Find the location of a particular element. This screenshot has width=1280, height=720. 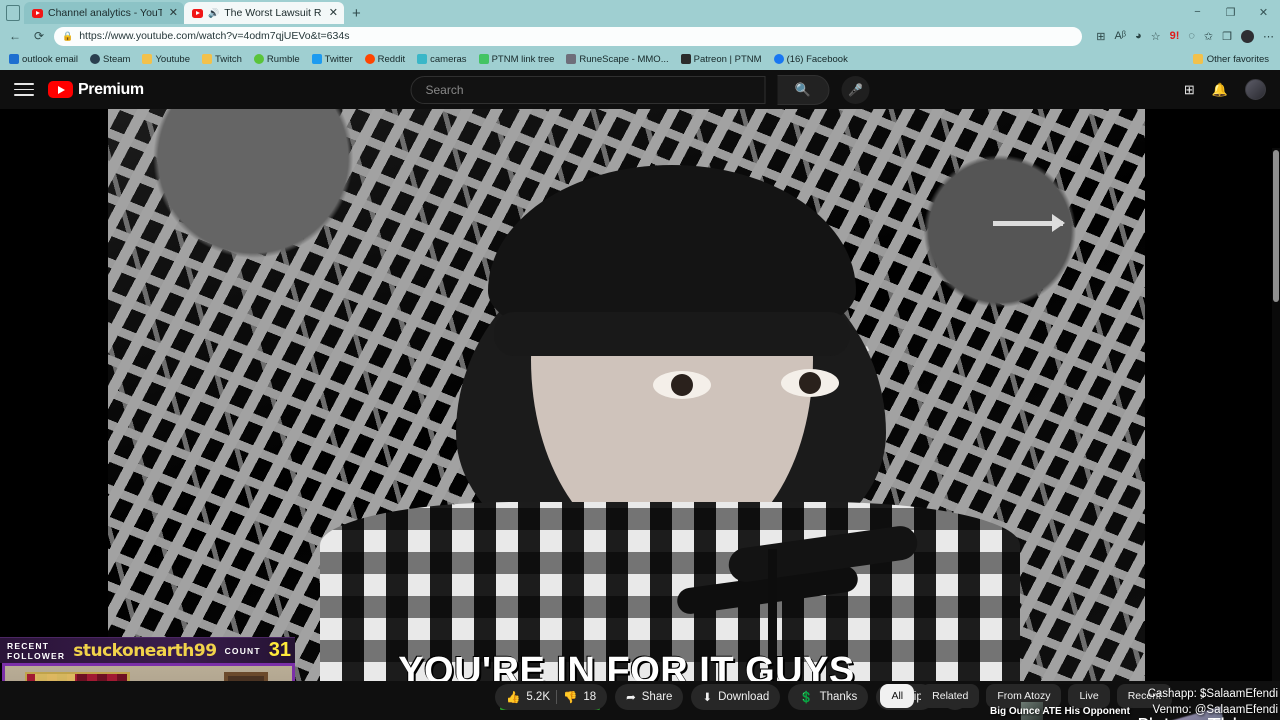

bookmark-label: Twitter is located at coordinates (338, 59).